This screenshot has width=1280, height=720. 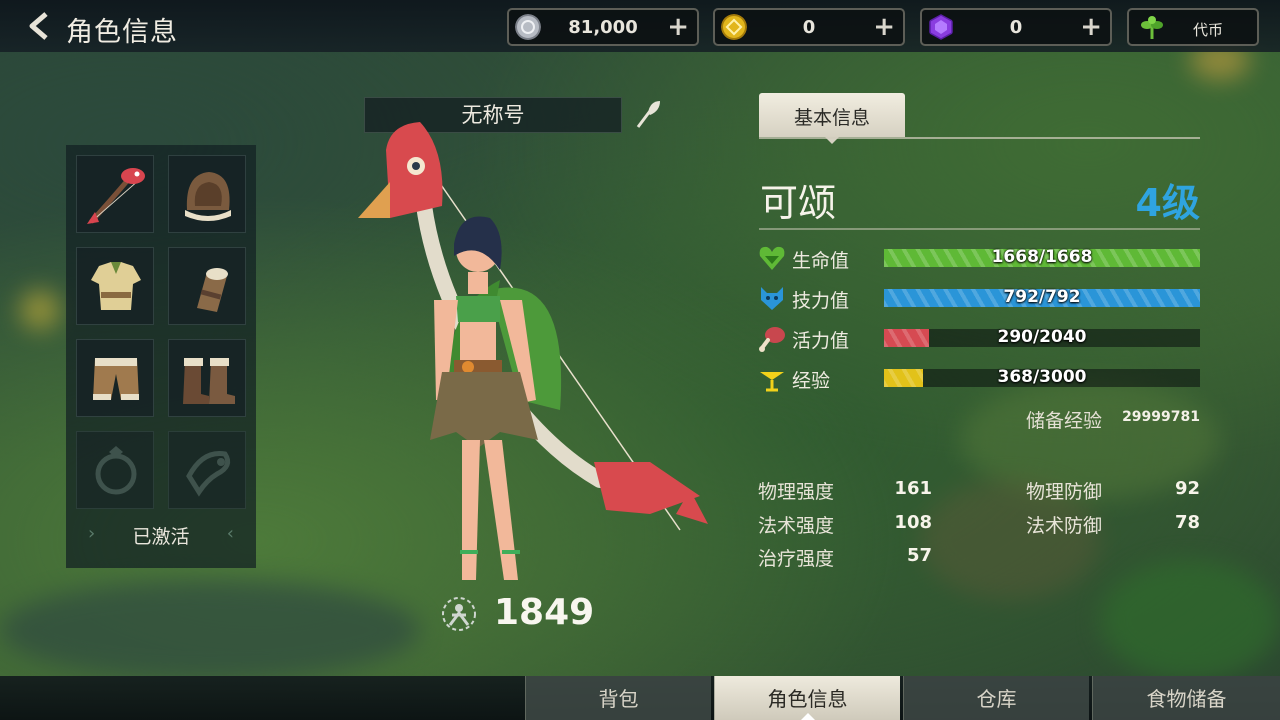 What do you see at coordinates (1207, 30) in the screenshot?
I see `token-label: 代币` at bounding box center [1207, 30].